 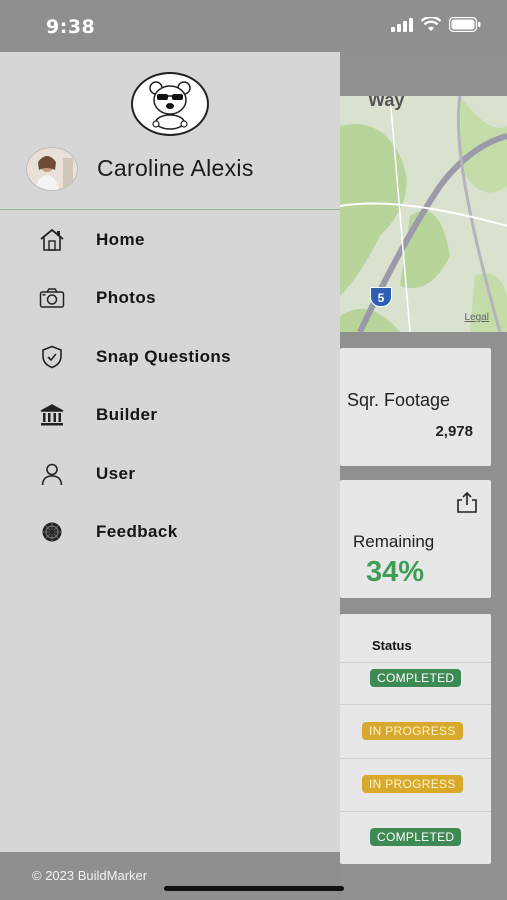 What do you see at coordinates (52, 298) in the screenshot?
I see `camera-icon` at bounding box center [52, 298].